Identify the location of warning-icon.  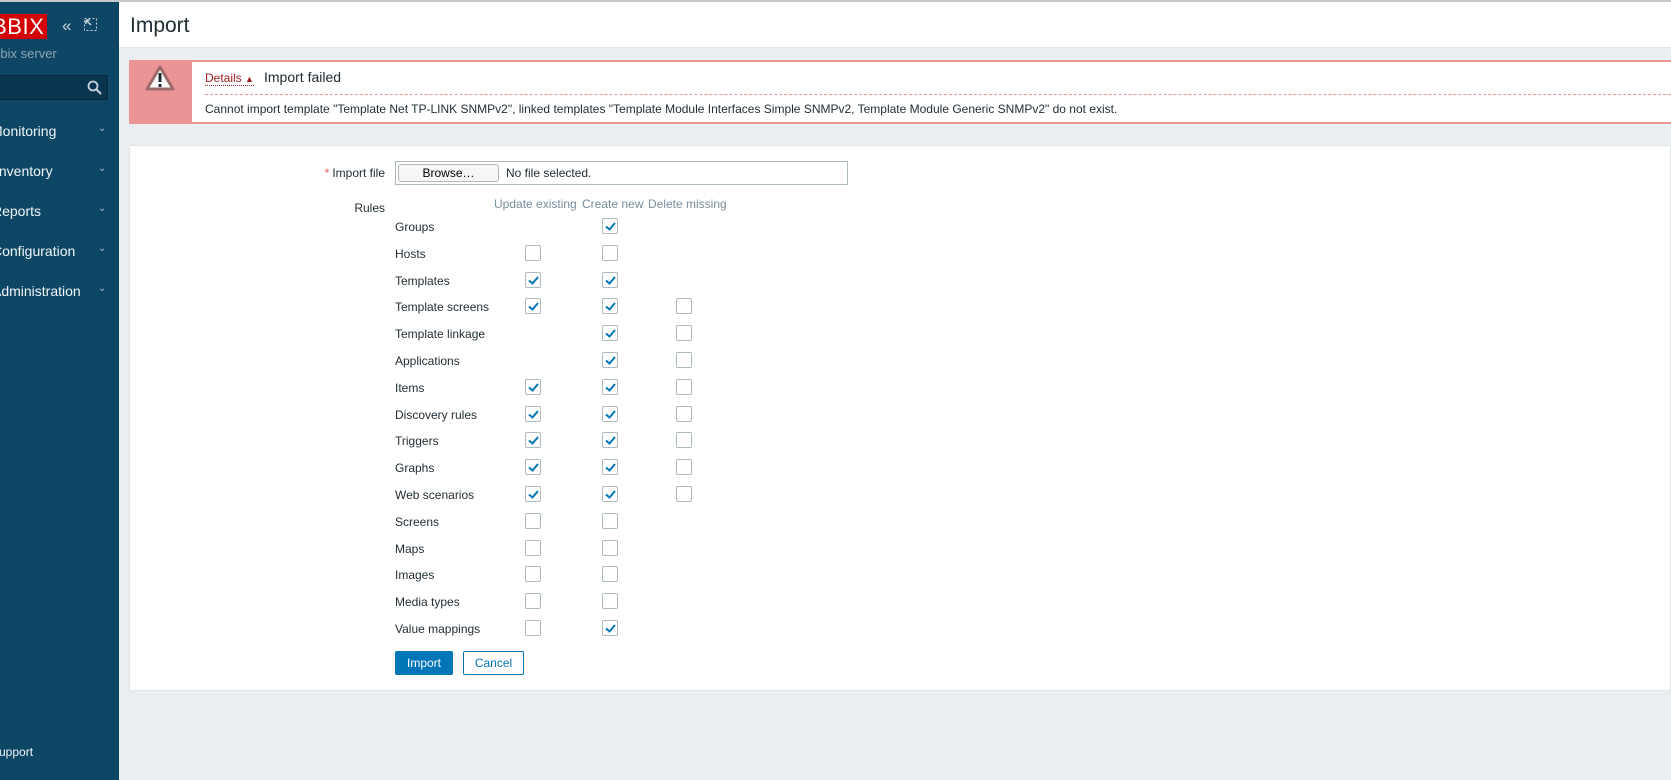
(160, 78).